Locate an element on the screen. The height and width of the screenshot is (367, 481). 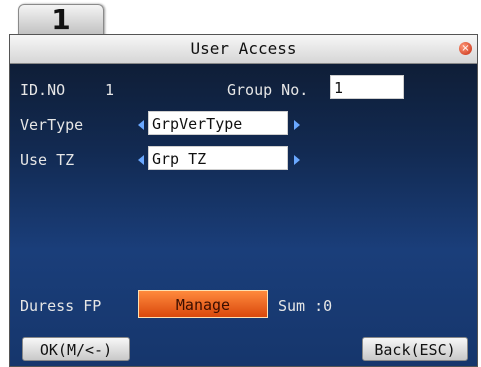
group-label: Group No. is located at coordinates (268, 90).